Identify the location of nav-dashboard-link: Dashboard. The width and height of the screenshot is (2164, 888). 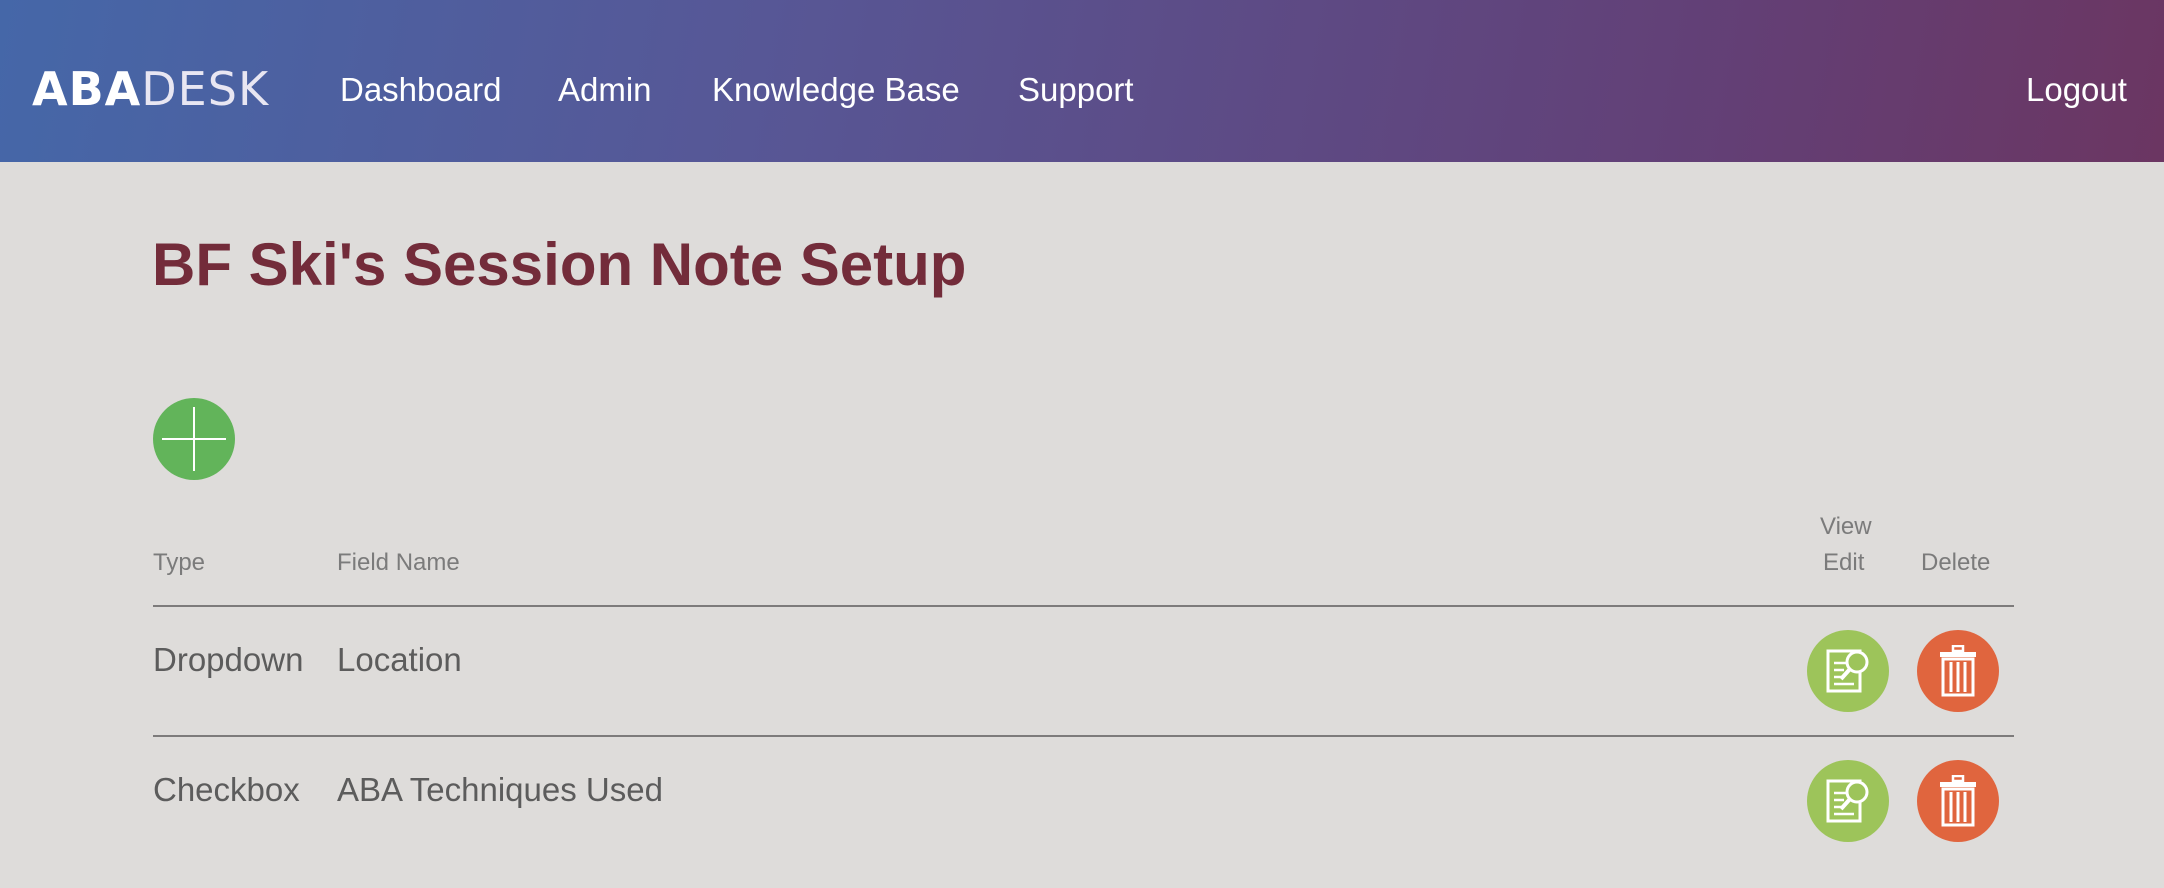
(420, 90).